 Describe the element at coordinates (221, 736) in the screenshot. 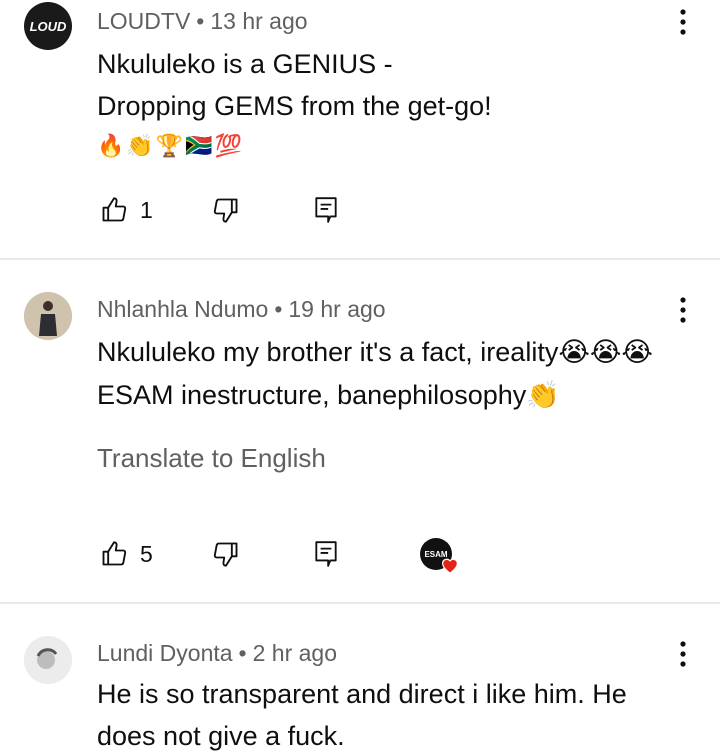

I see `comment-text-line-2: does not give a fuck.` at that location.